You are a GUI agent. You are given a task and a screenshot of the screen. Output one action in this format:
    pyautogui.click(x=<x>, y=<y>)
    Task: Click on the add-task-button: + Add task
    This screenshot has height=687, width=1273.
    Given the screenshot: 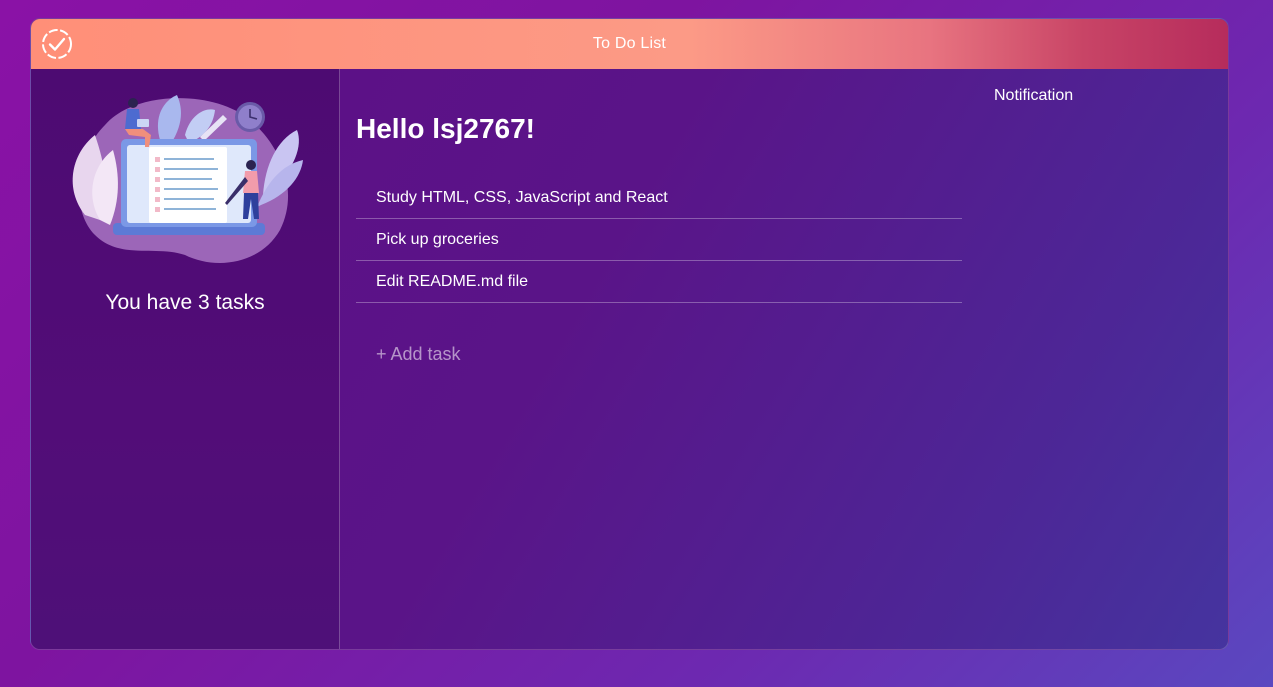 What is the action you would take?
    pyautogui.click(x=418, y=354)
    